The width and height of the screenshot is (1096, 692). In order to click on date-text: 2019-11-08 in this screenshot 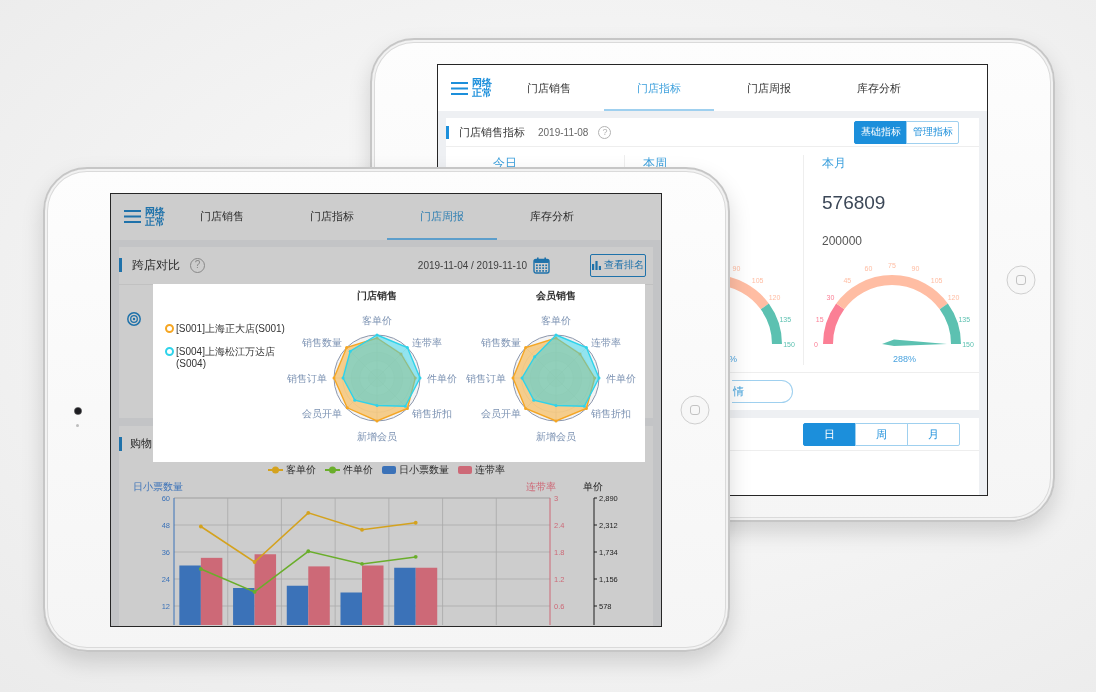, I will do `click(563, 132)`.